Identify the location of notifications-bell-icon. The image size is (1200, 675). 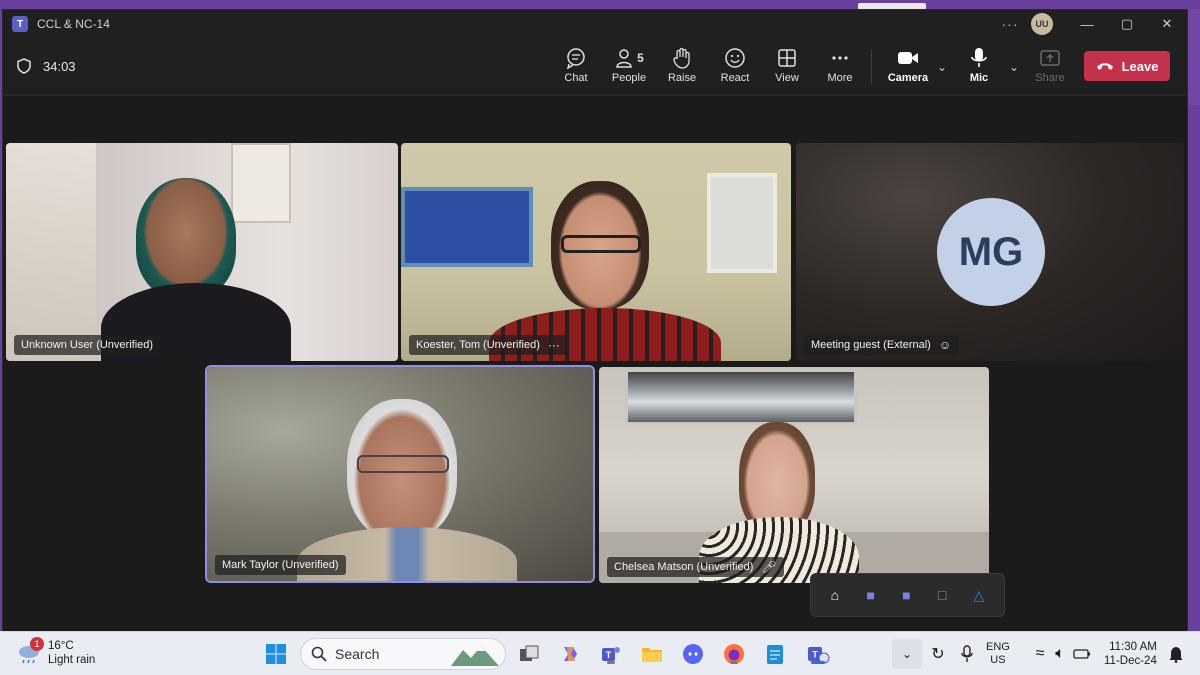
(1176, 654).